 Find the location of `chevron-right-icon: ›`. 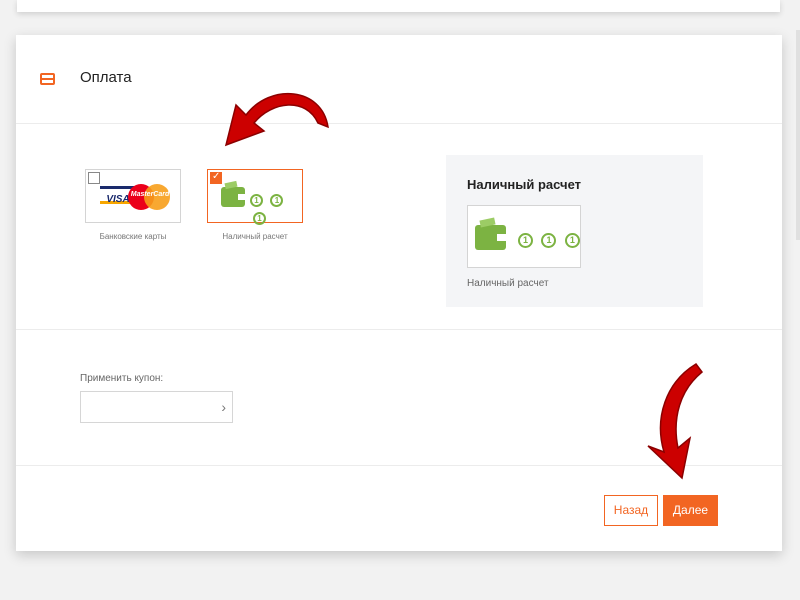

chevron-right-icon: › is located at coordinates (223, 407).